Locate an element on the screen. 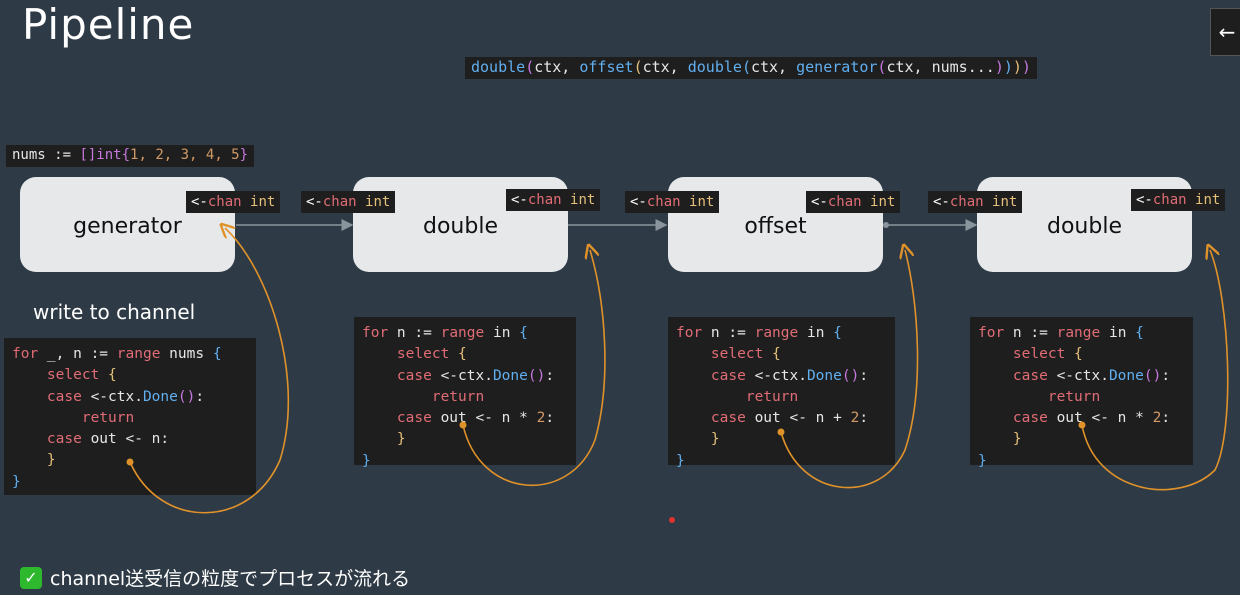 The height and width of the screenshot is (595, 1240). summary-note: ✓ channel送受信の粒度でプロセスが流れる is located at coordinates (215, 577).